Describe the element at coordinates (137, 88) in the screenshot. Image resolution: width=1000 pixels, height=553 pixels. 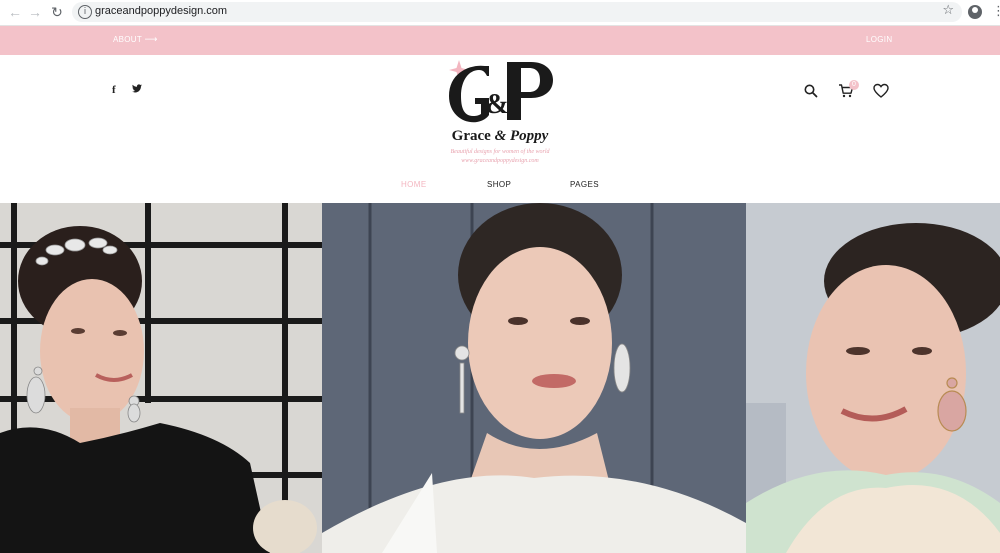
I see `twitter-icon` at that location.